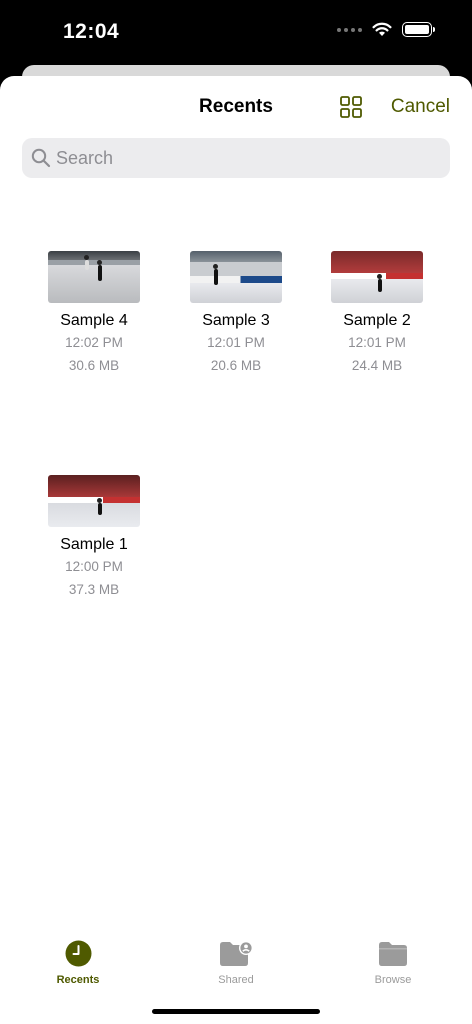 The image size is (472, 1024). I want to click on search-icon, so click(41, 158).